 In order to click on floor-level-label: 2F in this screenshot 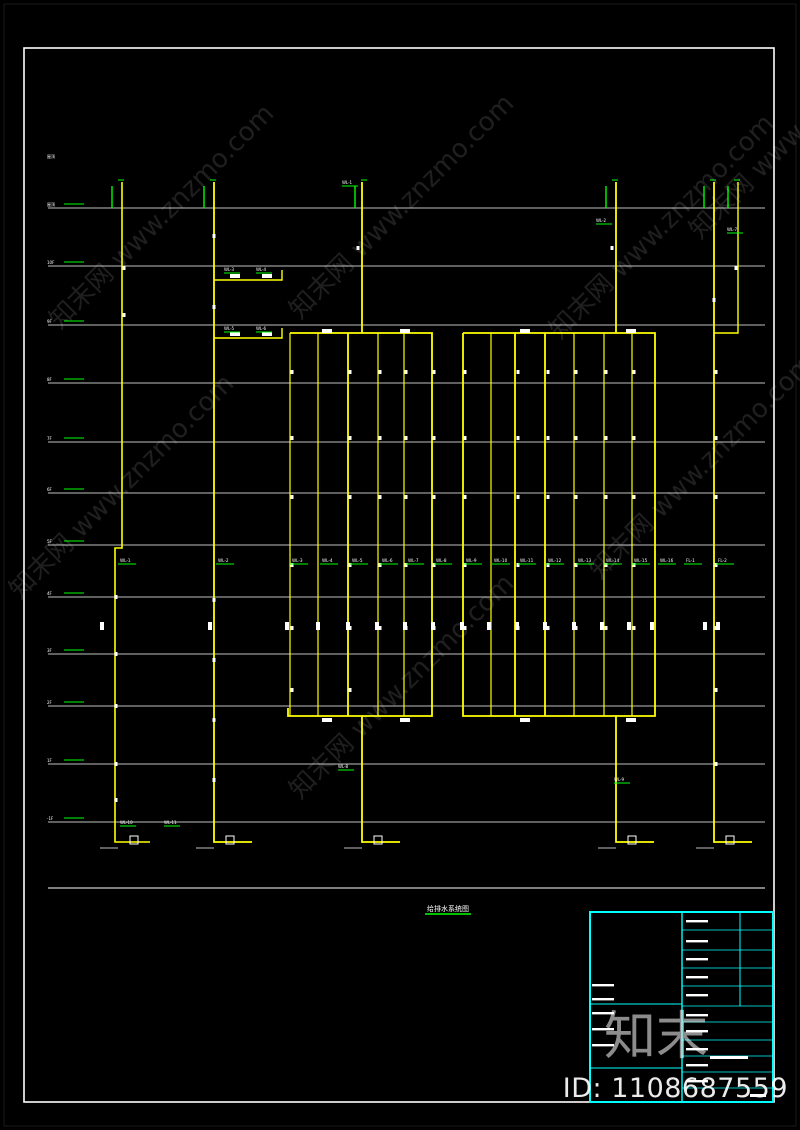, I will do `click(50, 702)`.